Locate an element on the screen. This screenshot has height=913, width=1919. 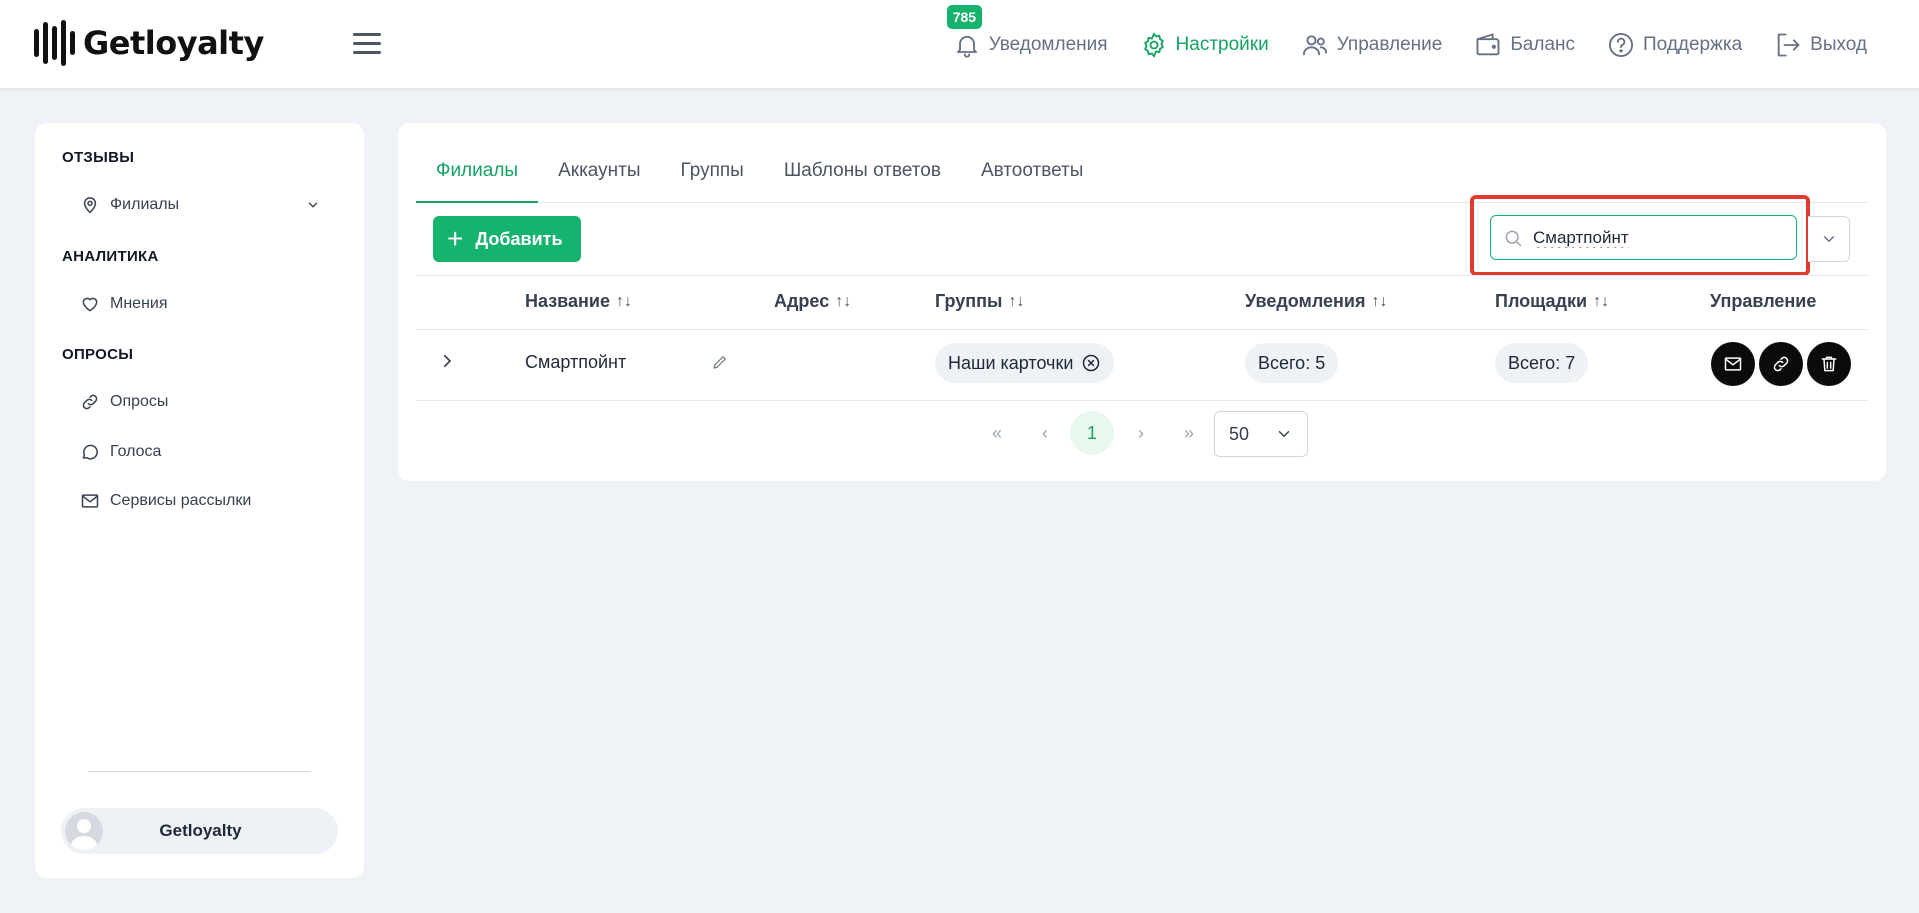
delete-button is located at coordinates (1829, 364).